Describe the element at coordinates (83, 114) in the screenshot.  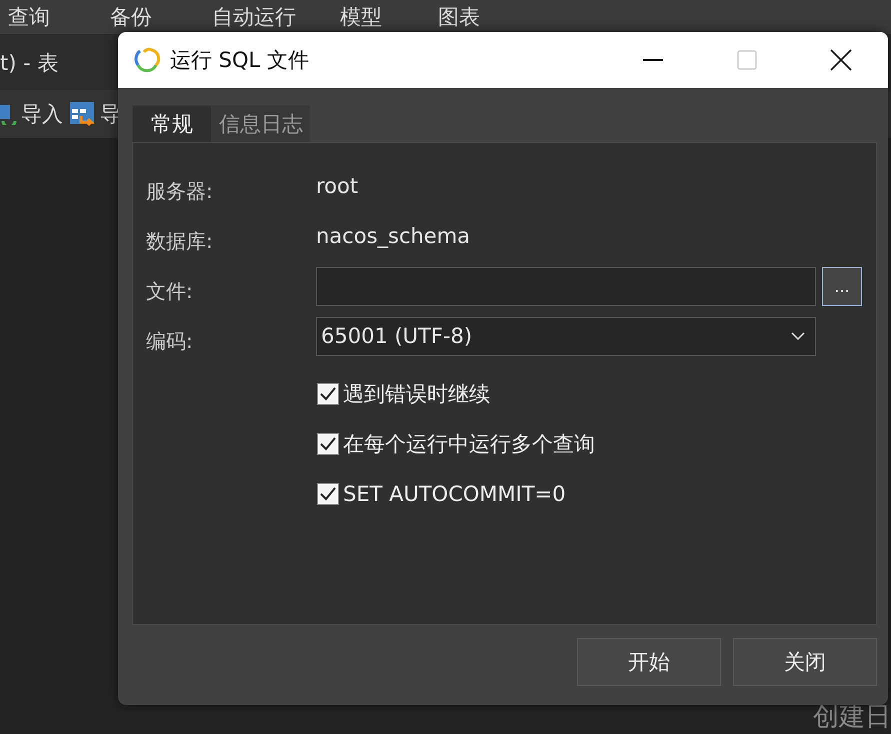
I see `table-export-icon` at that location.